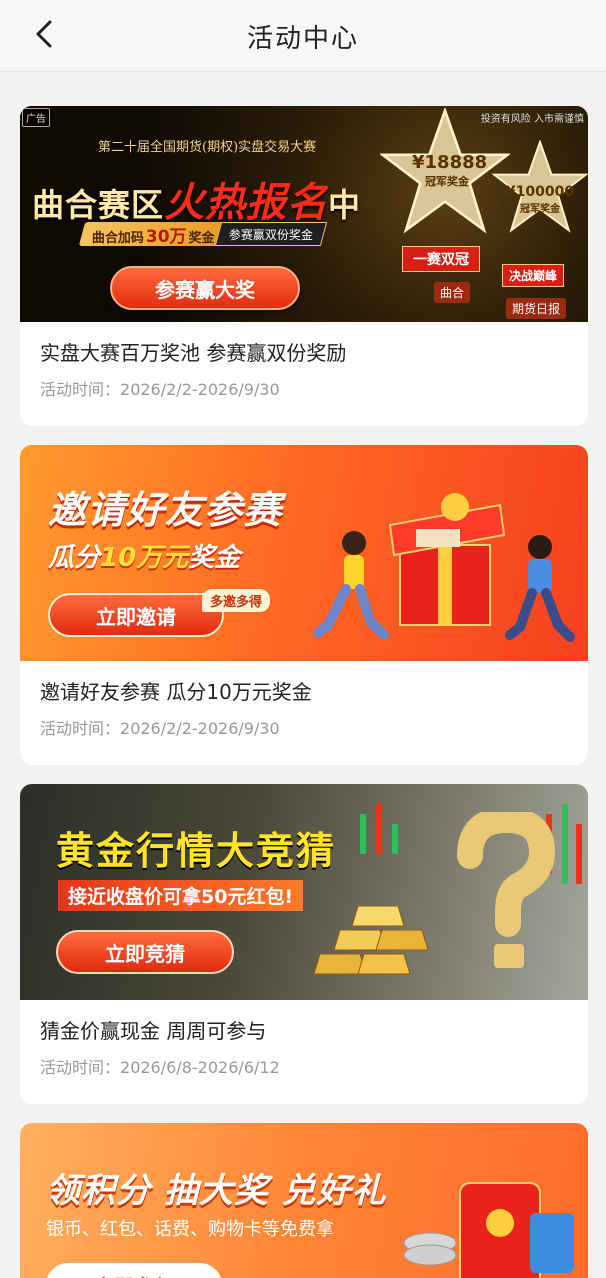  Describe the element at coordinates (371, 940) in the screenshot. I see `gold-bars-icon` at that location.